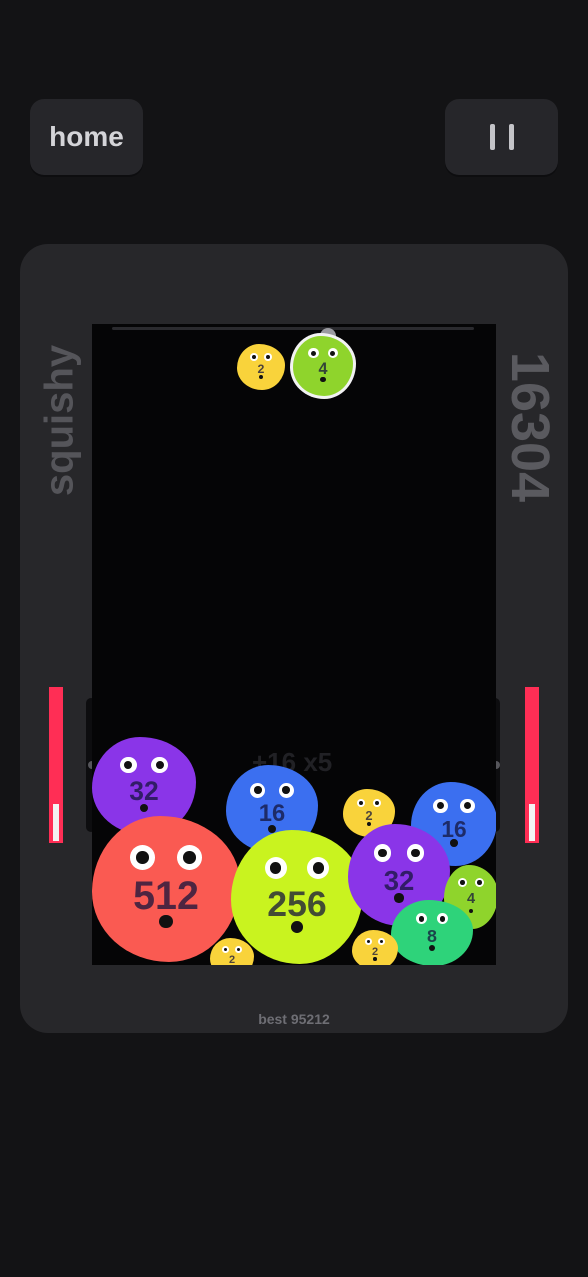  I want to click on score-display: 16304, so click(530, 427).